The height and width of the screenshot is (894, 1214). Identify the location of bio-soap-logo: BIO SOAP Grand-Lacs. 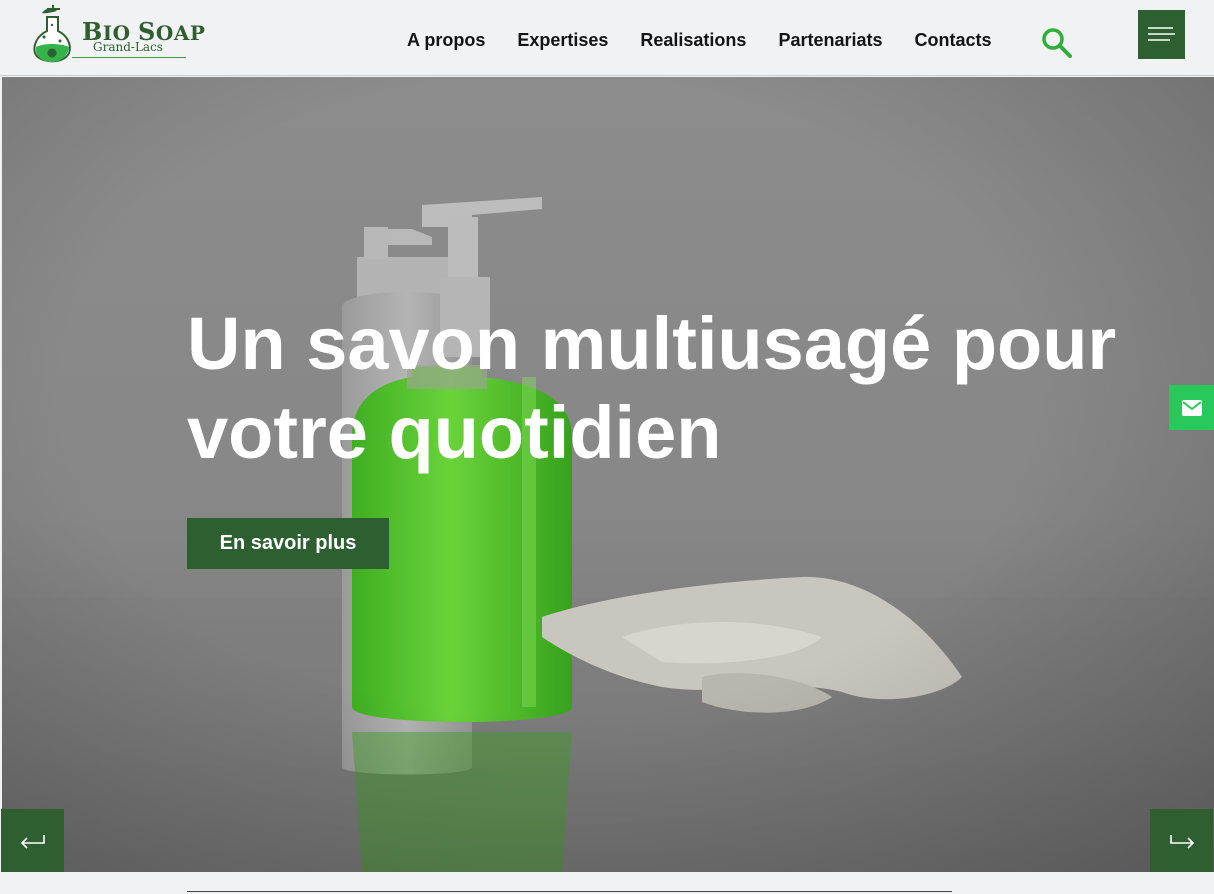
(117, 35).